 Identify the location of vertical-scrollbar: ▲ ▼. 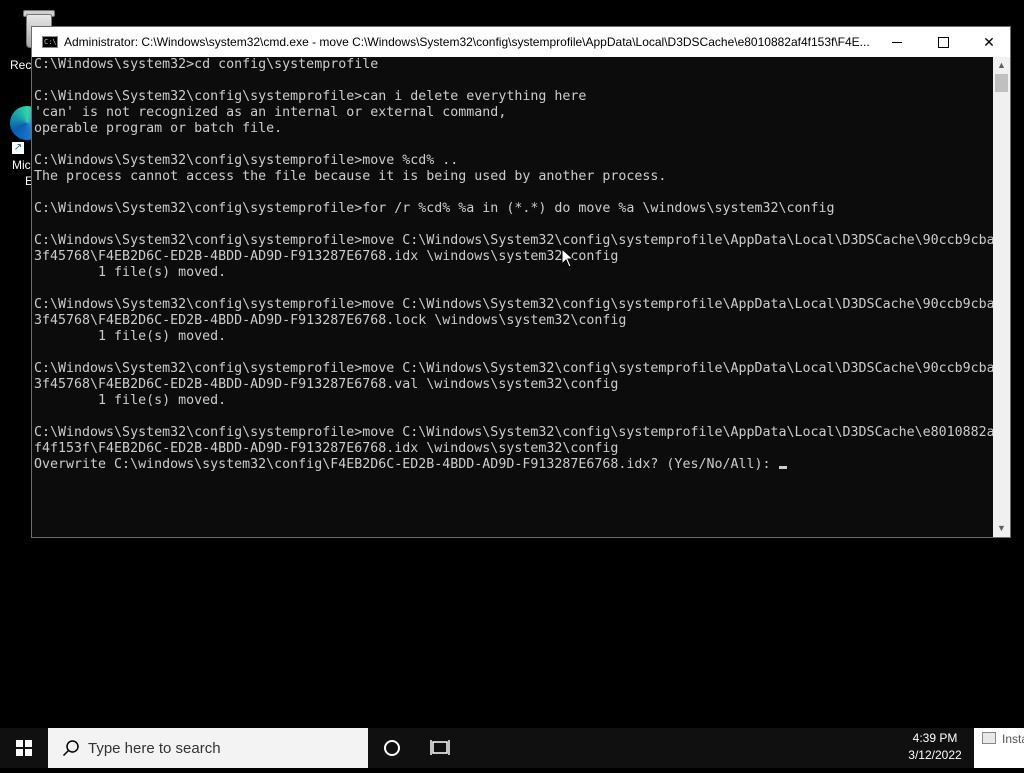
(1001, 297).